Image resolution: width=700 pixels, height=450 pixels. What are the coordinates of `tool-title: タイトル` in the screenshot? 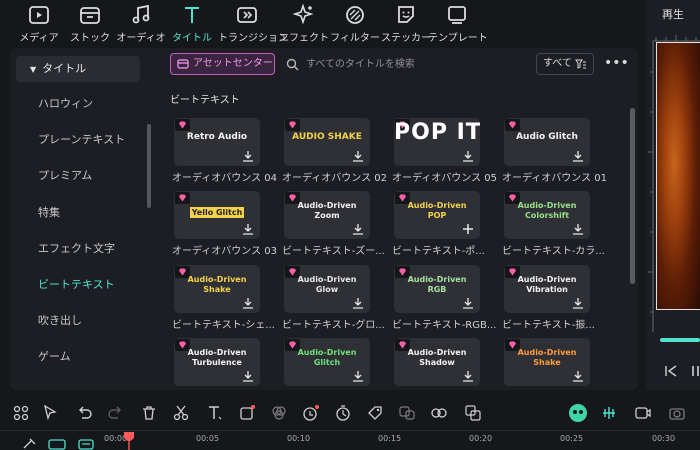 It's located at (192, 22).